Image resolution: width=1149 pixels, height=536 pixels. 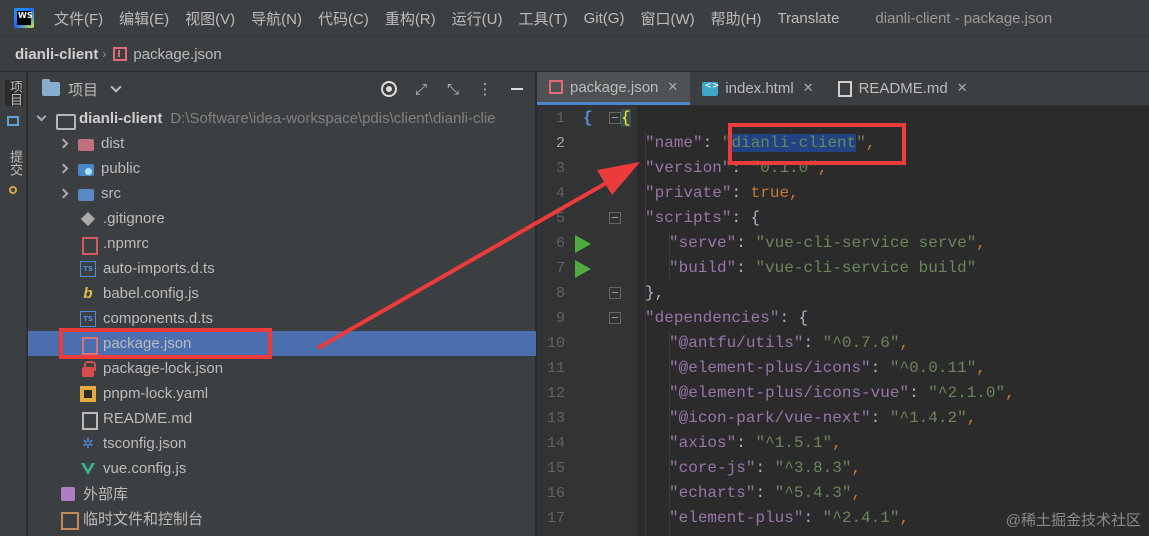 What do you see at coordinates (560, 243) in the screenshot?
I see `line-number: 6` at bounding box center [560, 243].